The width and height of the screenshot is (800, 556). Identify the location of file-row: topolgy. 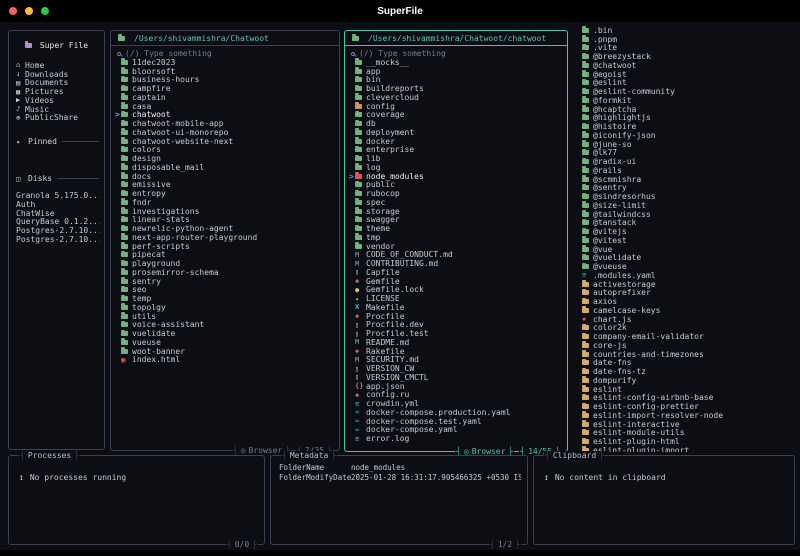
(226, 307).